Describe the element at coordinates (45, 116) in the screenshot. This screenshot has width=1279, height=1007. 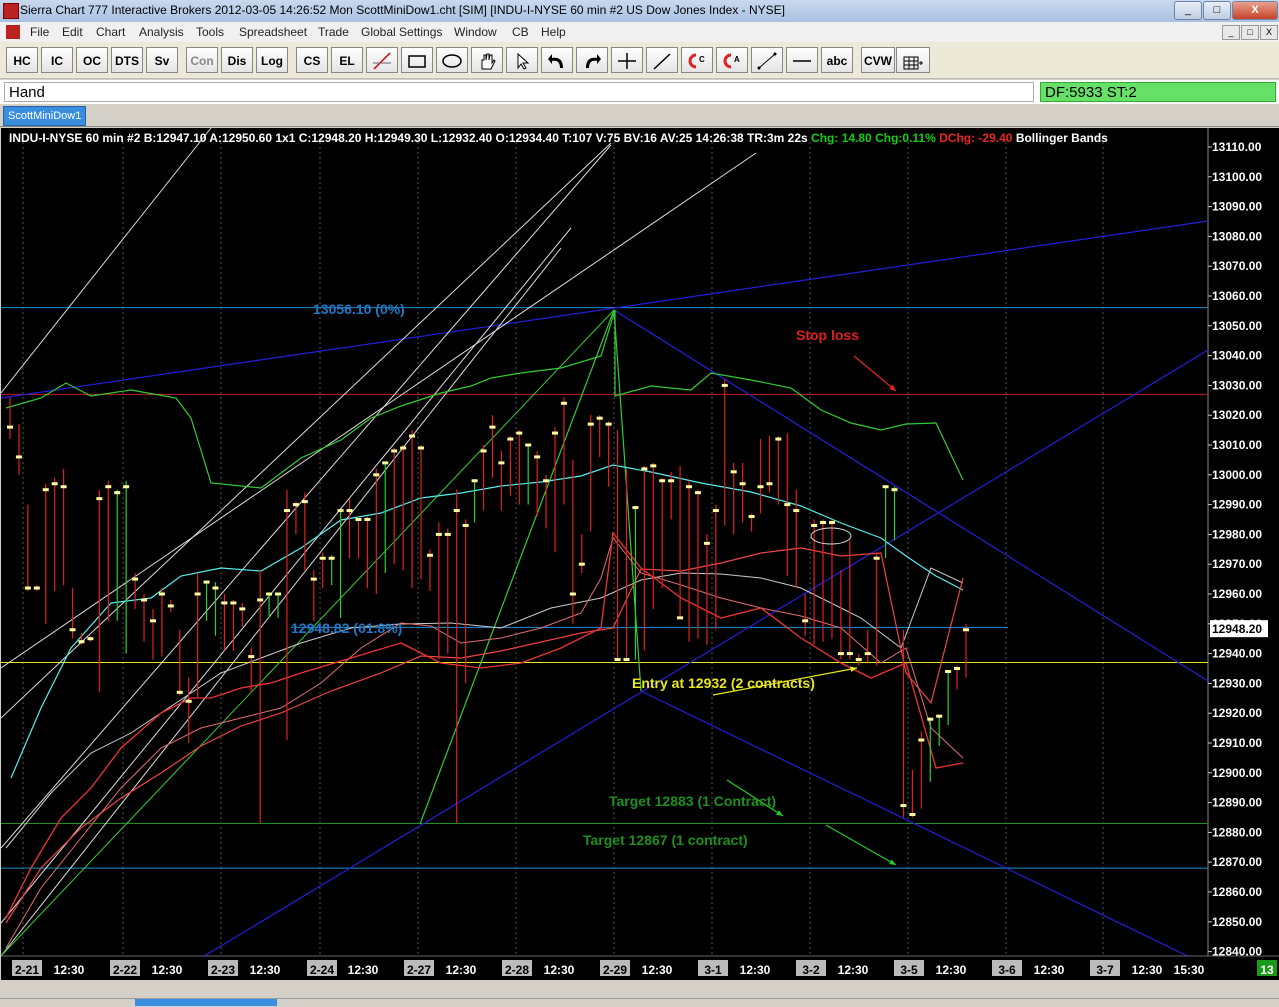
I see `chart-tab-scottminidow1: ScottMiniDow1` at that location.